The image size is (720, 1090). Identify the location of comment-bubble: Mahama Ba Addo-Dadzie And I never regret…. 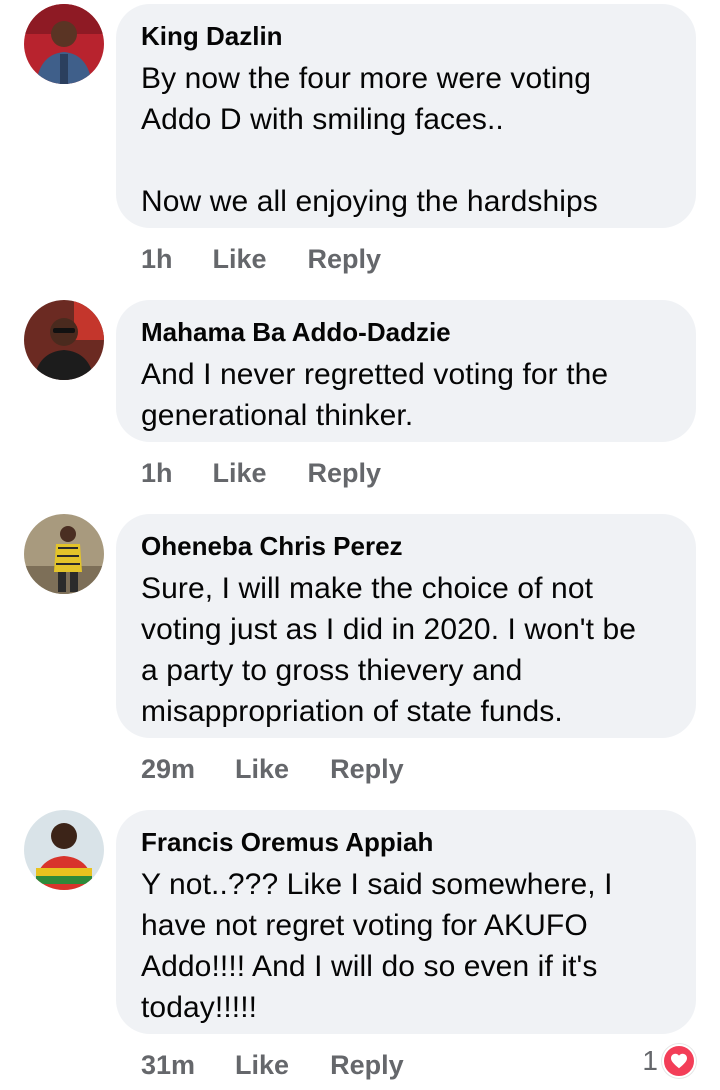
(406, 371).